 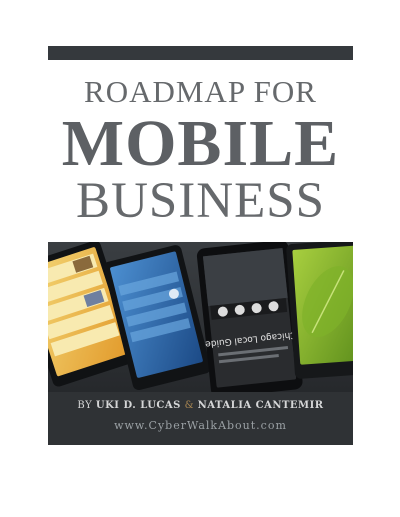 I want to click on phone-black: Chicago Local Guide, so click(x=249, y=320).